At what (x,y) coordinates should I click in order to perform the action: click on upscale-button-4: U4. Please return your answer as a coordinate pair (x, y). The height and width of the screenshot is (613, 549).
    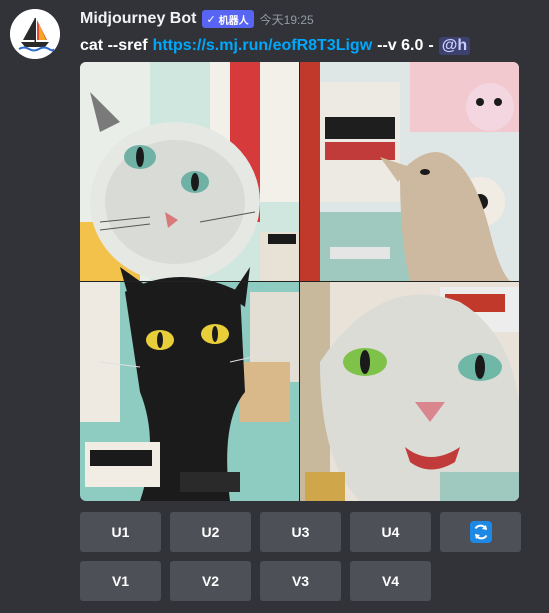
    Looking at the image, I should click on (390, 532).